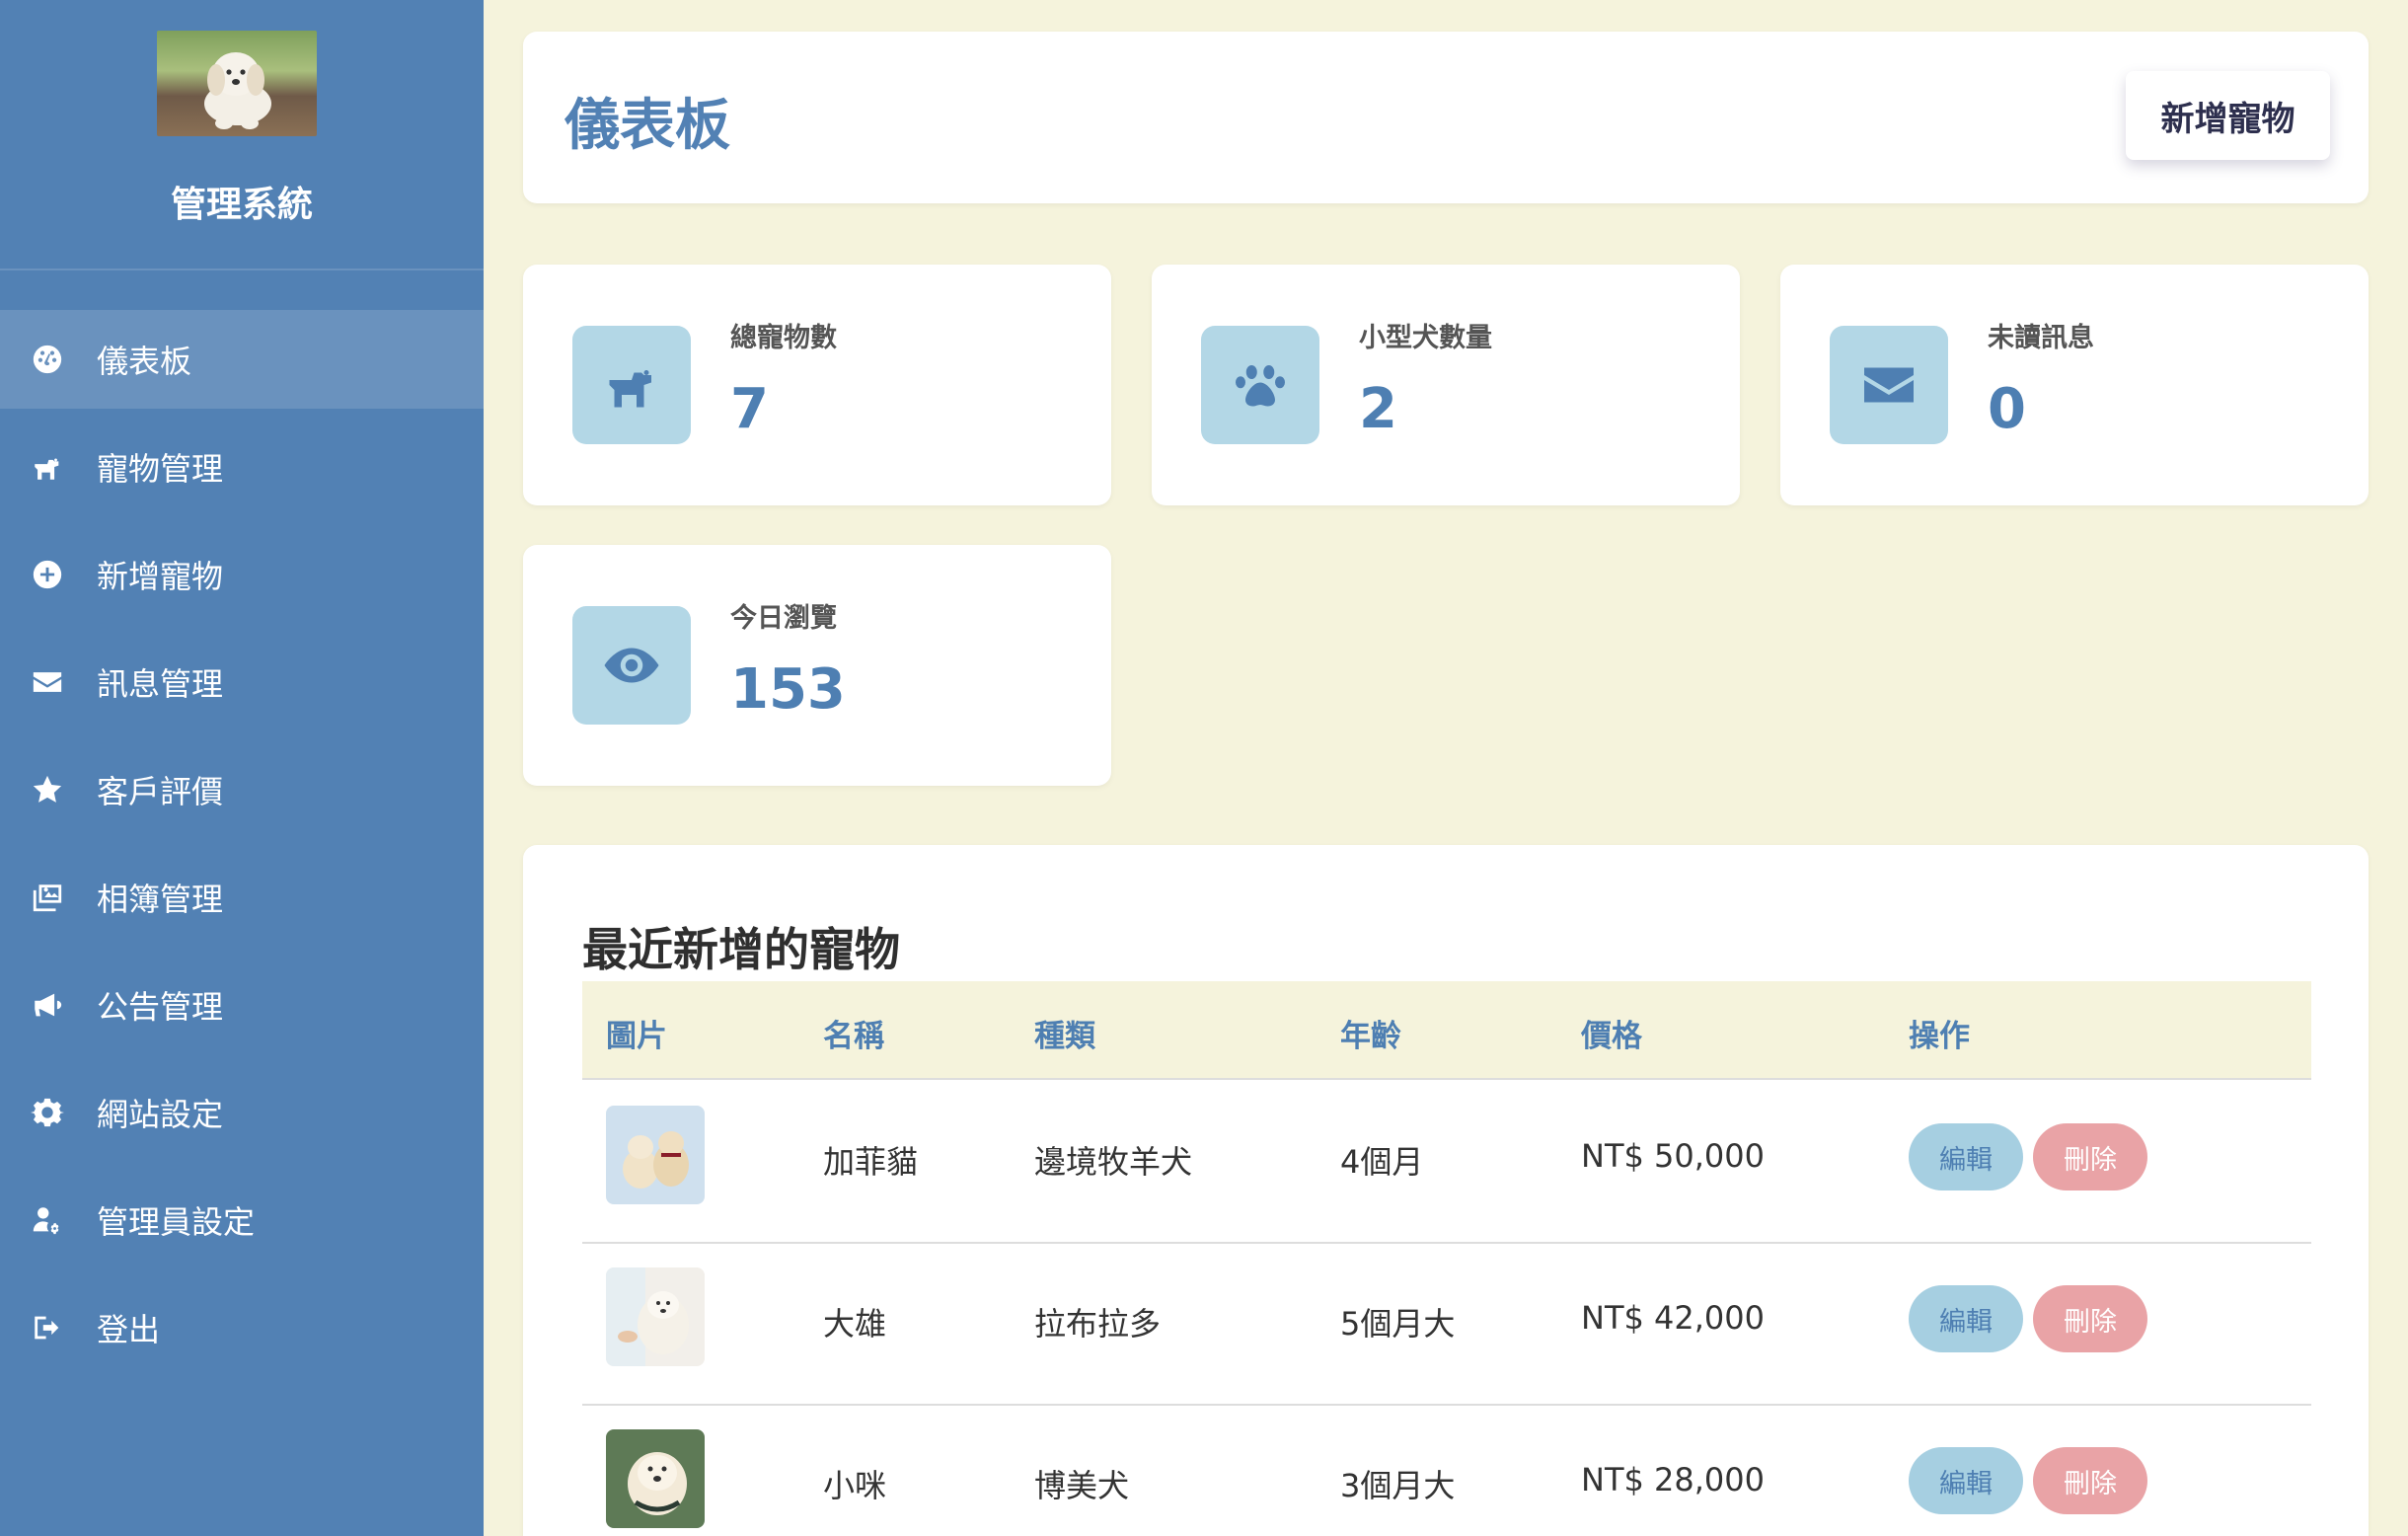 The image size is (2408, 1536). Describe the element at coordinates (1446, 117) in the screenshot. I see `page-header: 儀表板 新增寵物` at that location.